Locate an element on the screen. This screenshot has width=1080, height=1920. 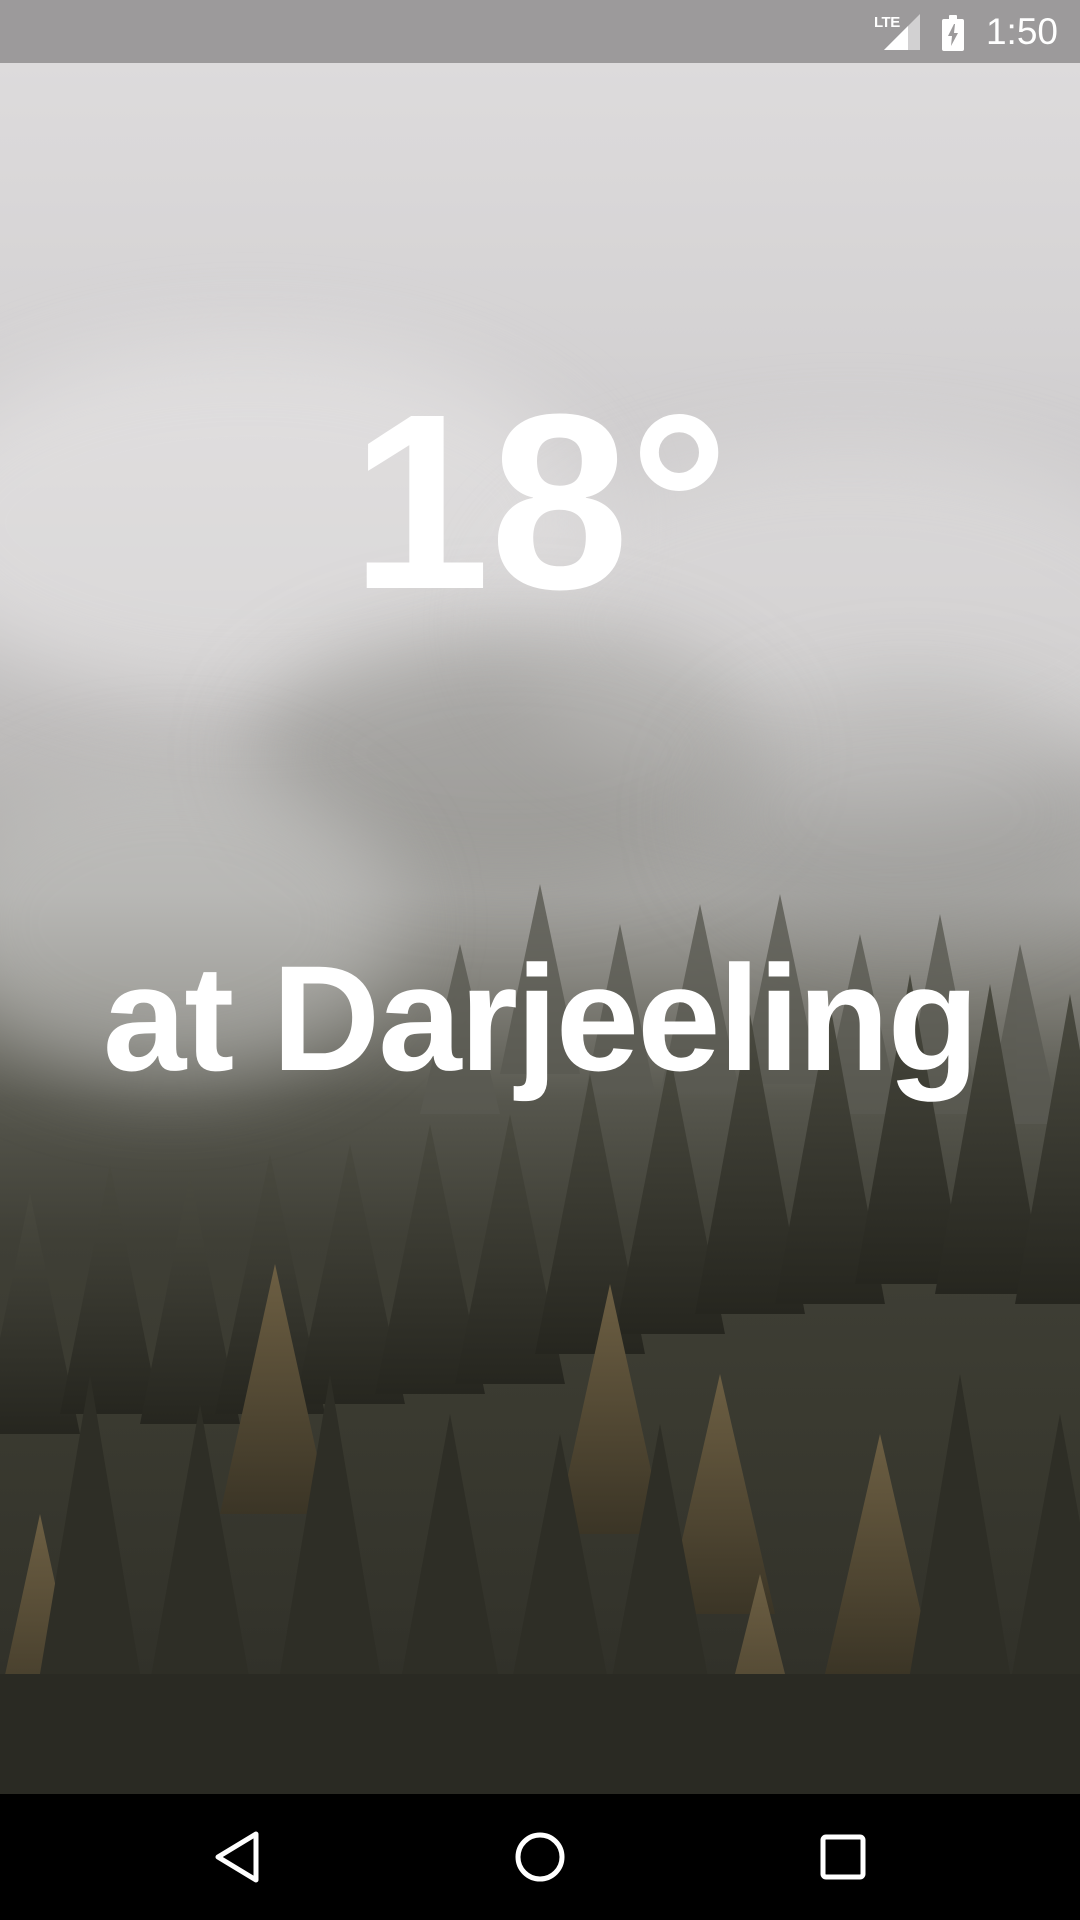
status-time: 1:50 is located at coordinates (1021, 31).